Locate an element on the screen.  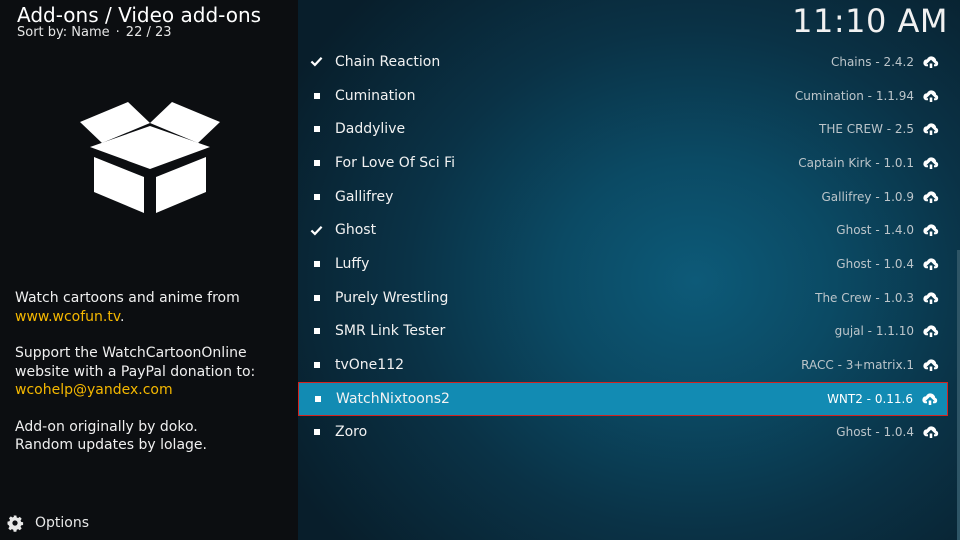
addon-version: RACC - 3+matrix.1 is located at coordinates (857, 365).